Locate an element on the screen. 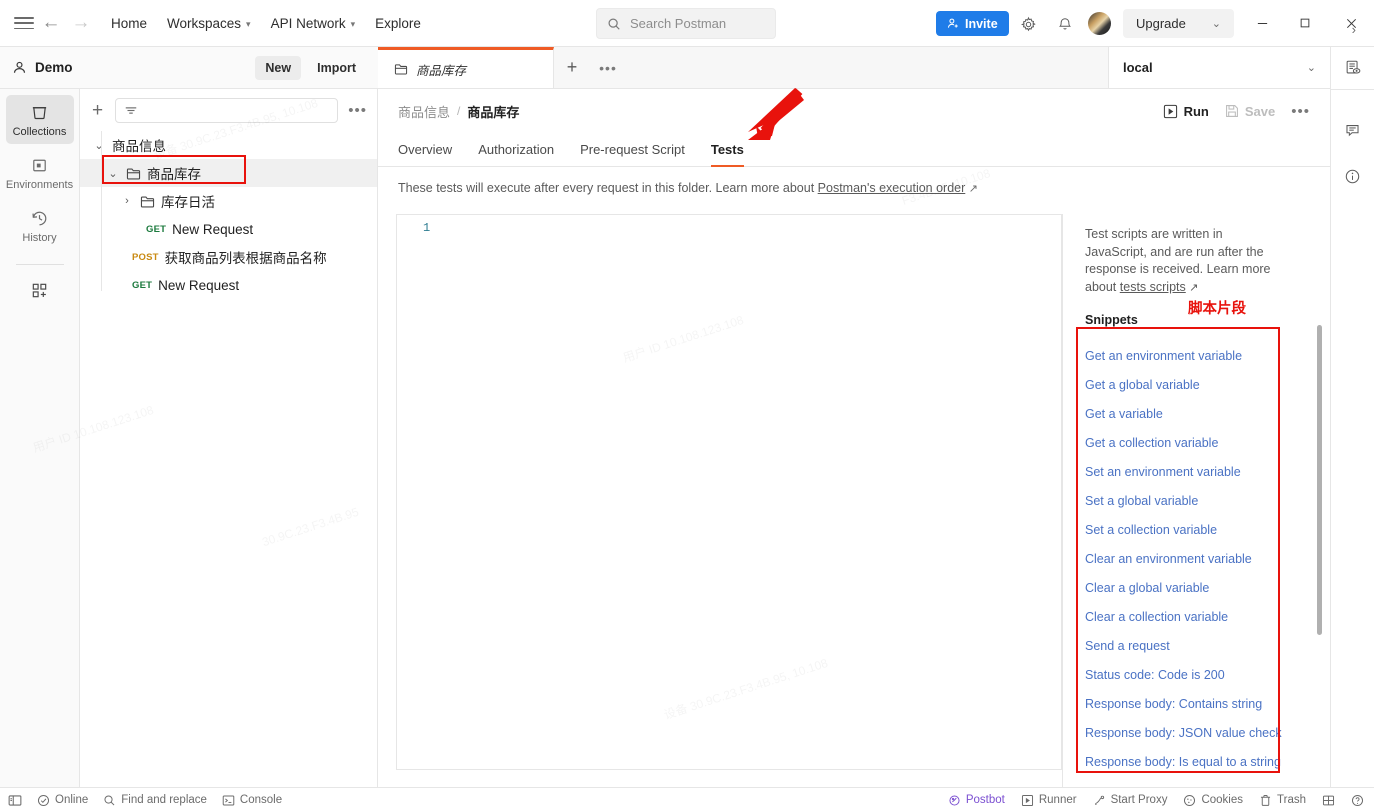  console-button: Console is located at coordinates (252, 800).